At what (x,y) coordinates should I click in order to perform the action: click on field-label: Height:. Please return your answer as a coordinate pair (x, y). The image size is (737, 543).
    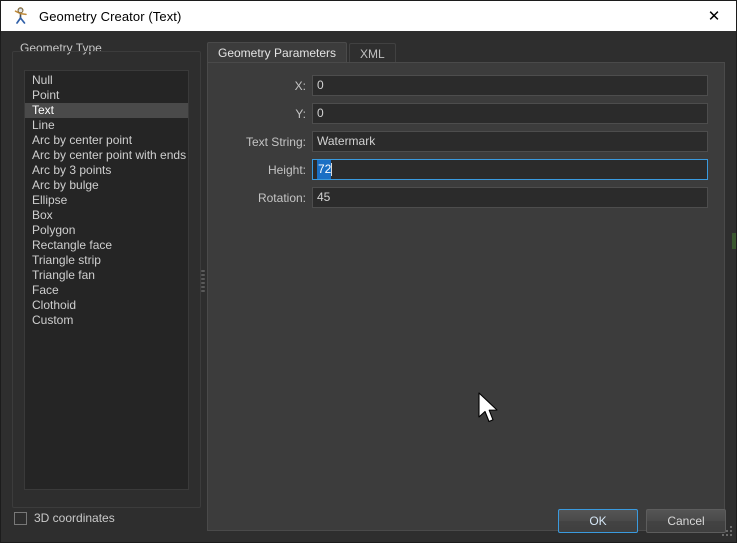
    Looking at the image, I should click on (286, 169).